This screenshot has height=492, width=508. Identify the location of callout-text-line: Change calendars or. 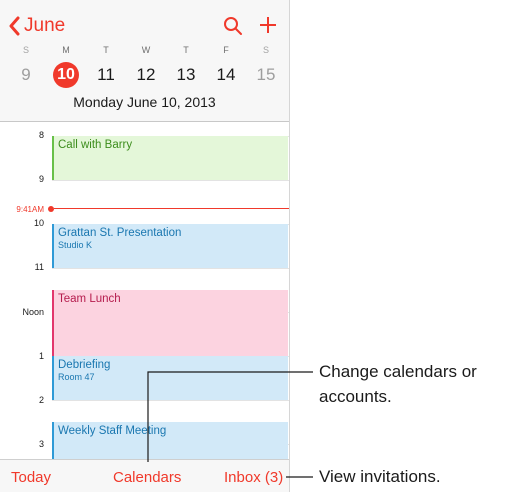
(398, 371).